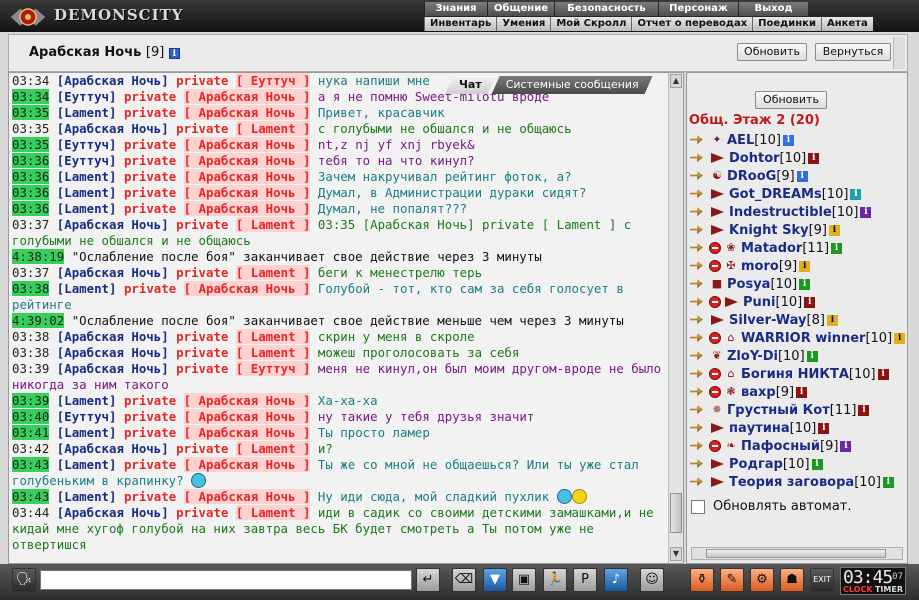 The height and width of the screenshot is (600, 919). What do you see at coordinates (585, 580) in the screenshot?
I see `private-list-icon: P` at bounding box center [585, 580].